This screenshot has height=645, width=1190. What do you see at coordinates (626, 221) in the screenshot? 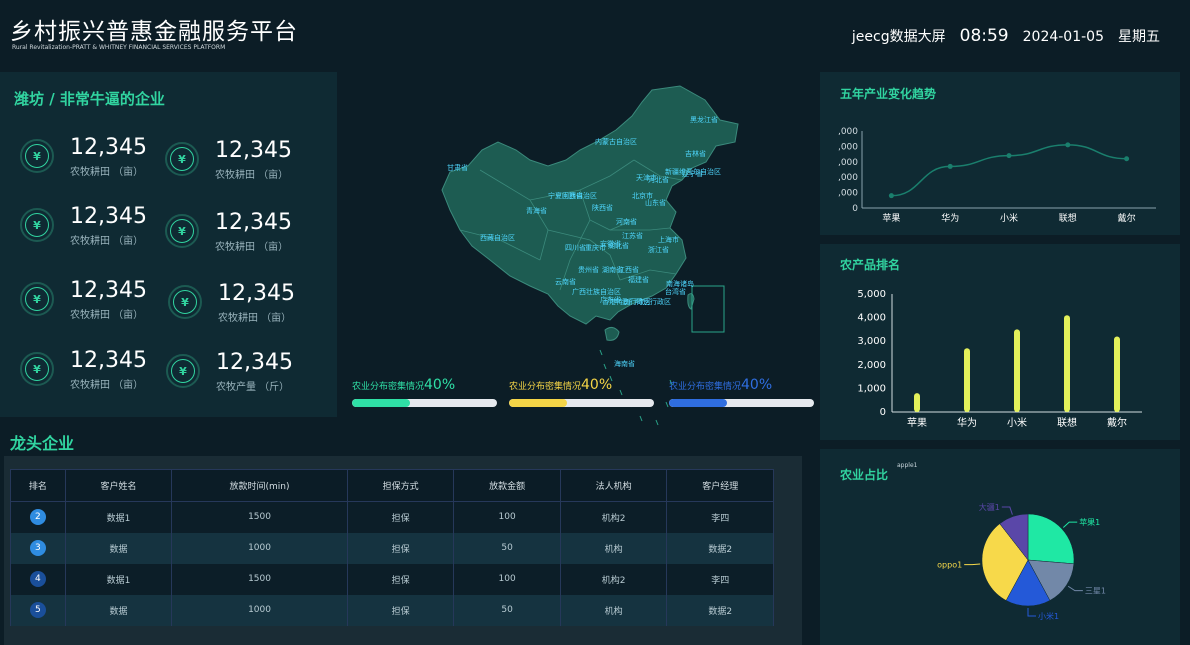
I see `province-label: 河南省` at bounding box center [626, 221].